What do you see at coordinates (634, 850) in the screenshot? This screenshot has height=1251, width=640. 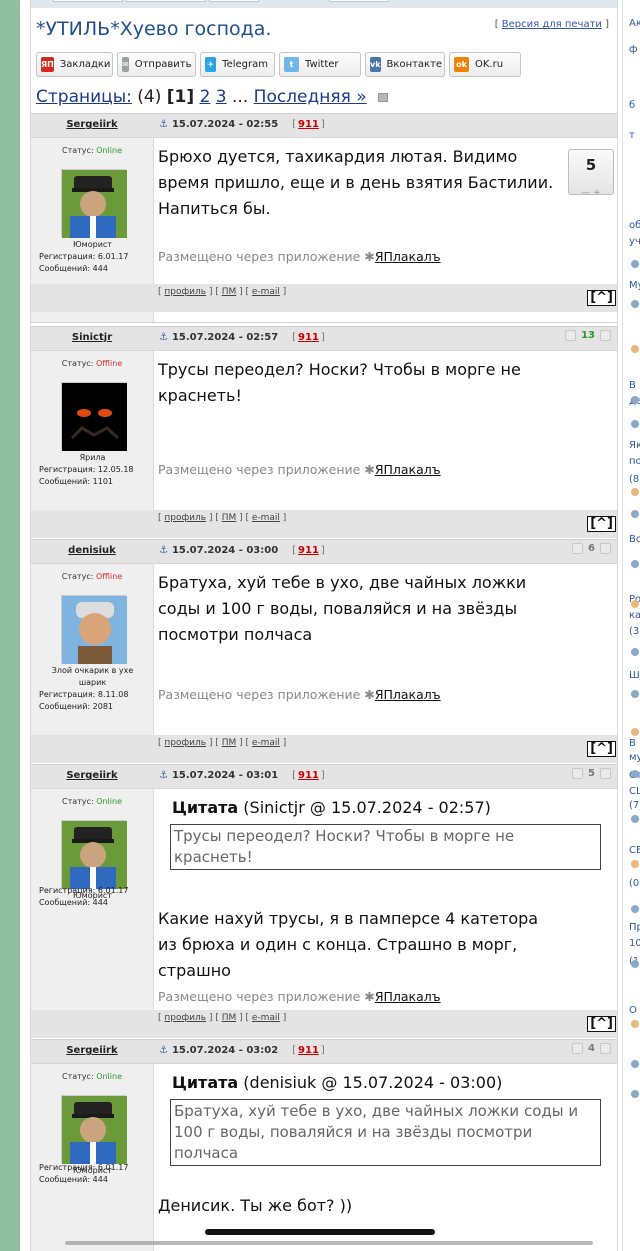 I see `sidebar-snippet: СЕ` at bounding box center [634, 850].